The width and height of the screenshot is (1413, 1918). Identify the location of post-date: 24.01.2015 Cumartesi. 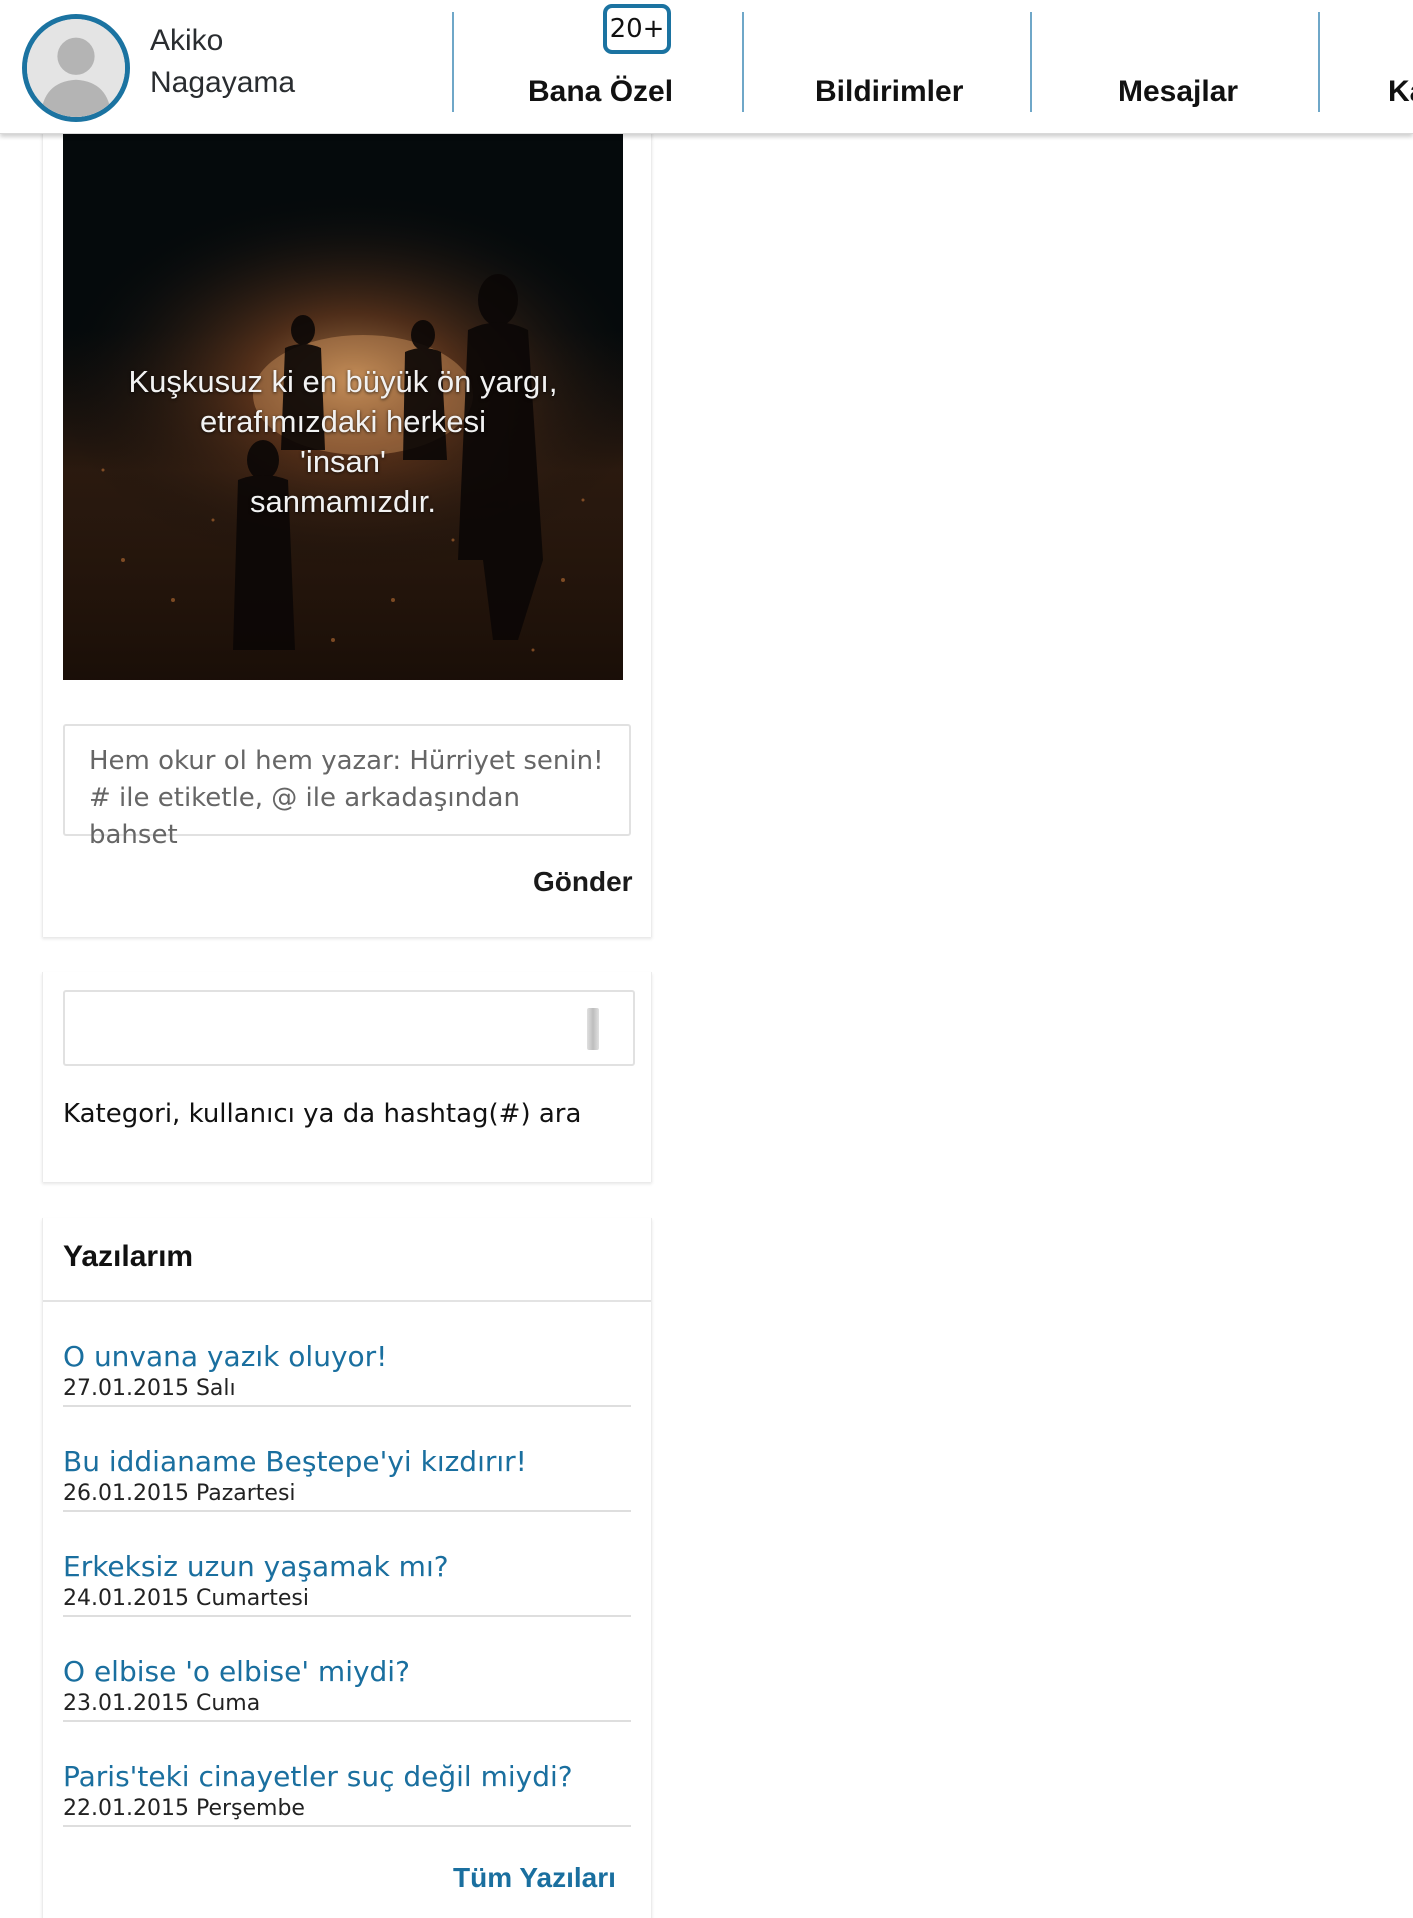
(186, 1598).